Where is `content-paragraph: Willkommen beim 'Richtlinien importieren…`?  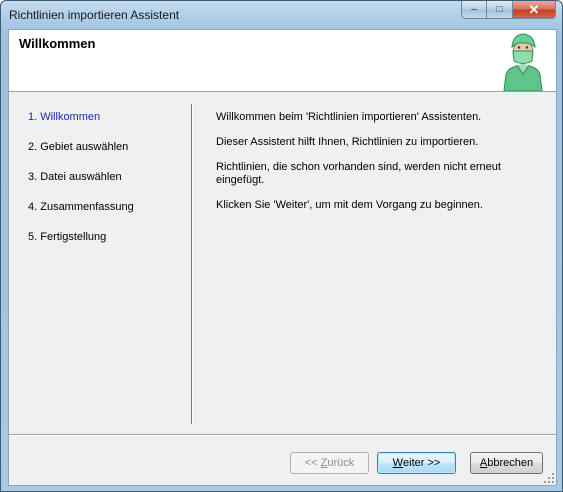 content-paragraph: Willkommen beim 'Richtlinien importieren… is located at coordinates (349, 117).